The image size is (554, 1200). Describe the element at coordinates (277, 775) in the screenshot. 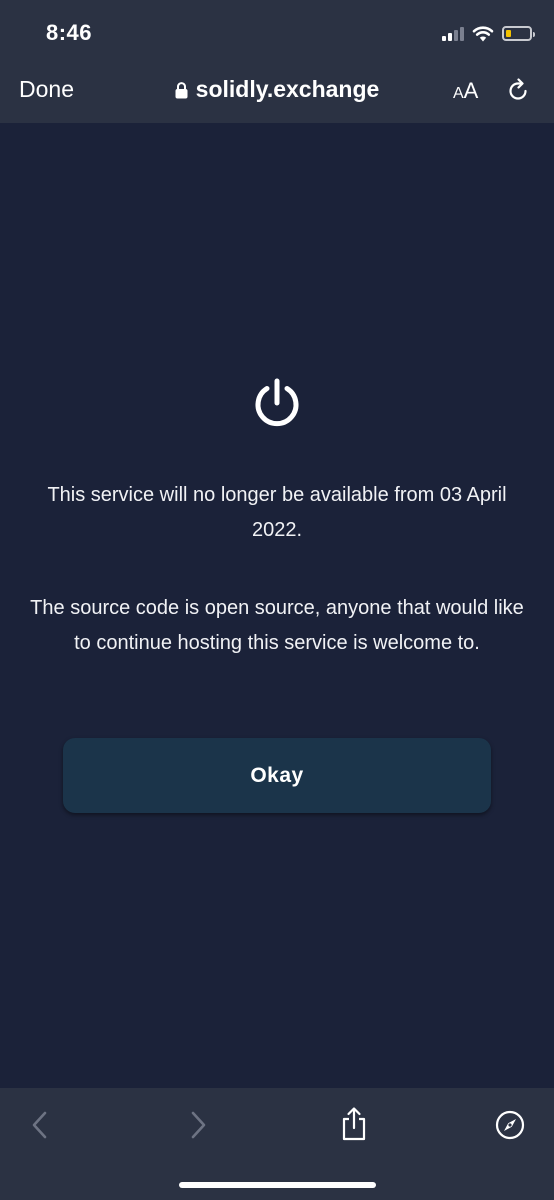

I see `okay-button: Okay` at that location.